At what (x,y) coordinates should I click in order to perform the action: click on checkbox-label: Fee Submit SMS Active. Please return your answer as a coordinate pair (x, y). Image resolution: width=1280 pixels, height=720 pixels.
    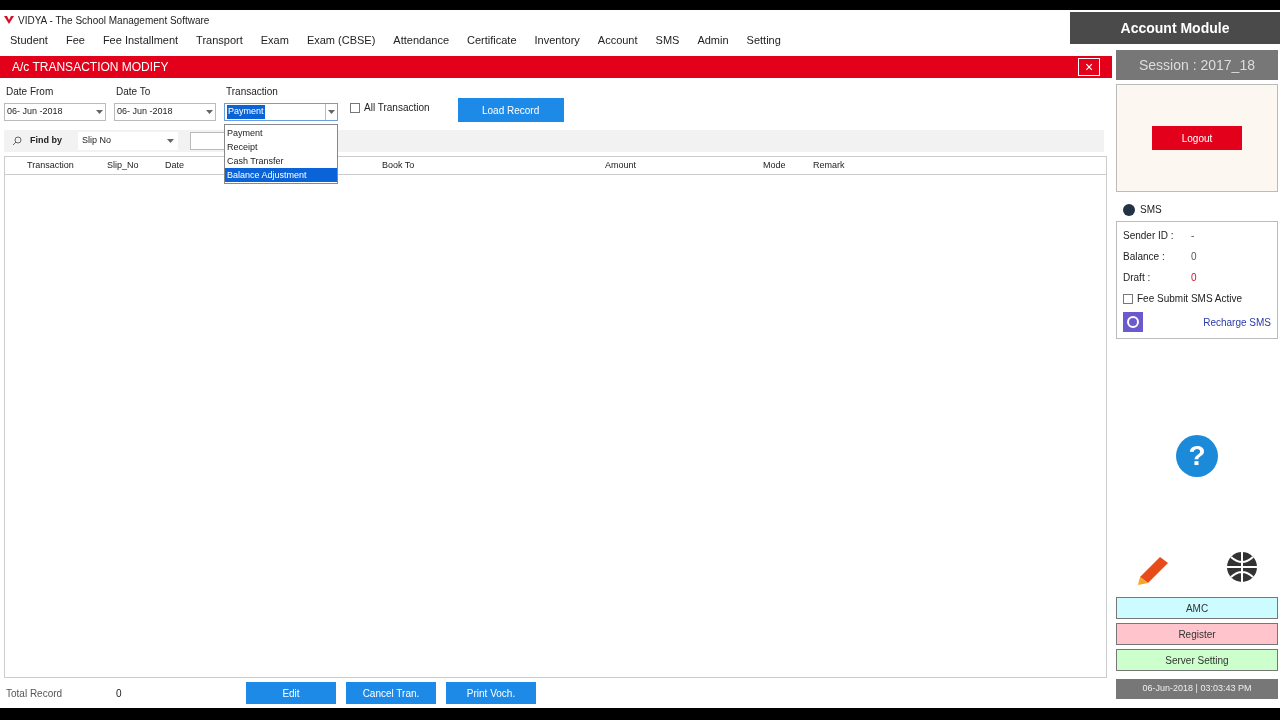
    Looking at the image, I should click on (1190, 299).